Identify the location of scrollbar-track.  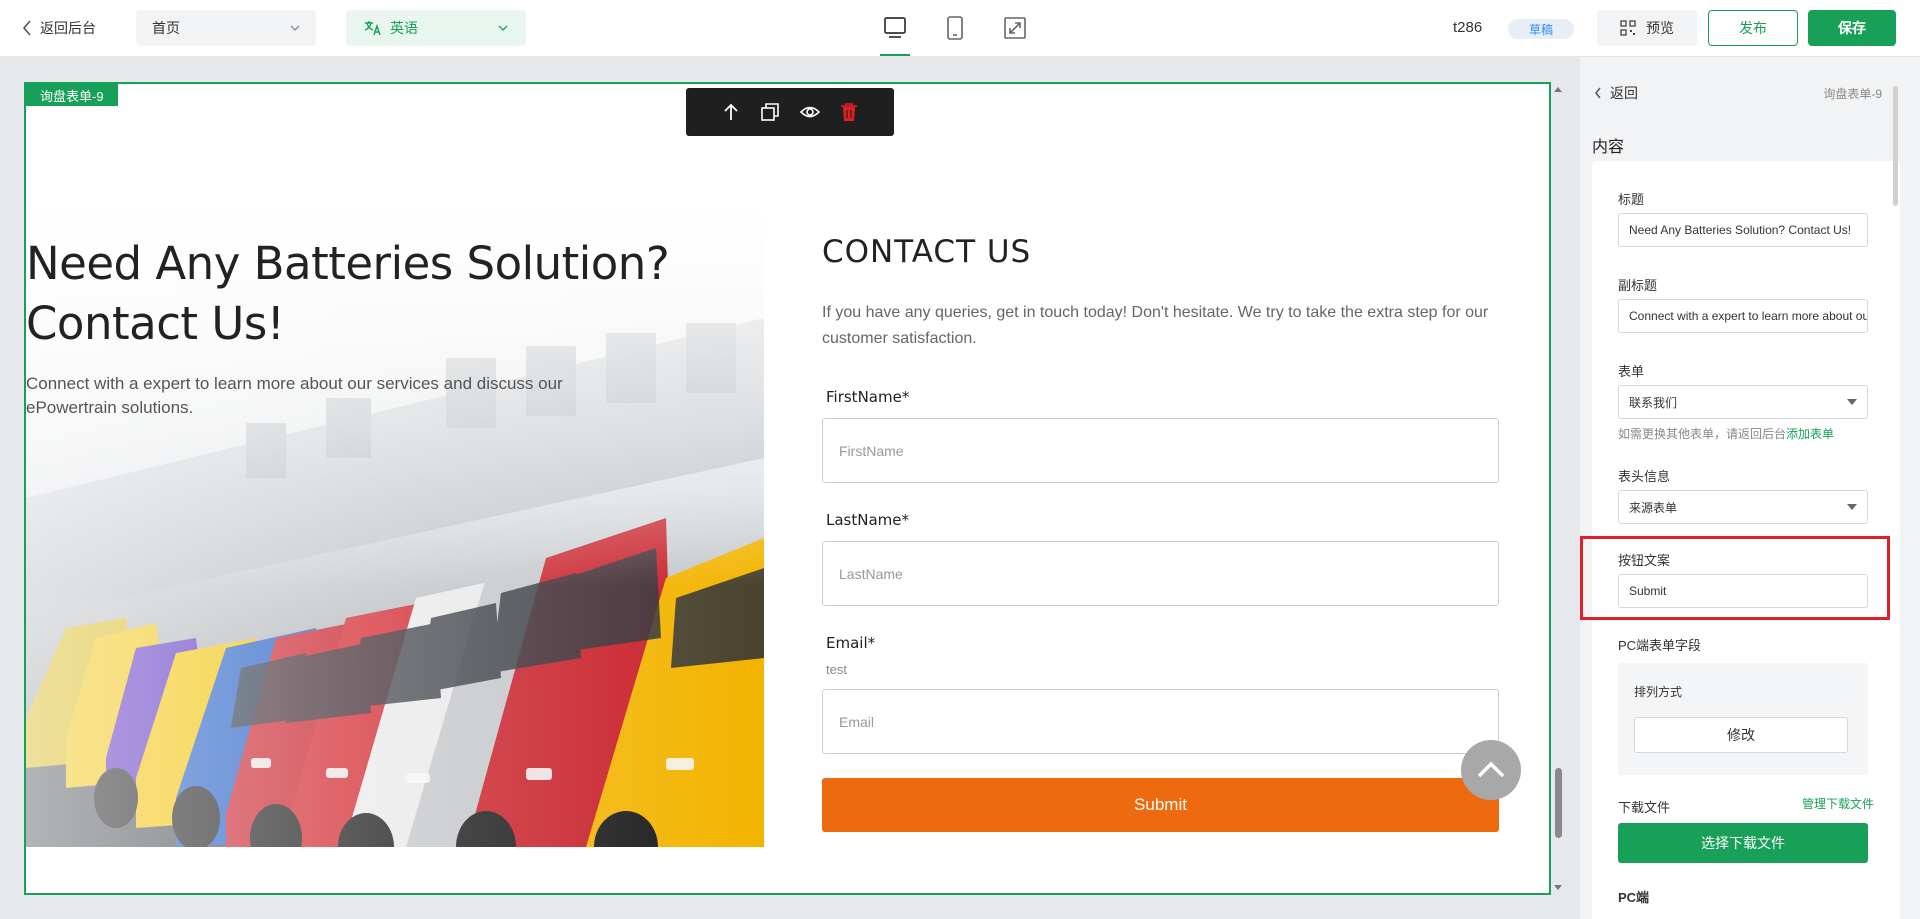
(1555, 480).